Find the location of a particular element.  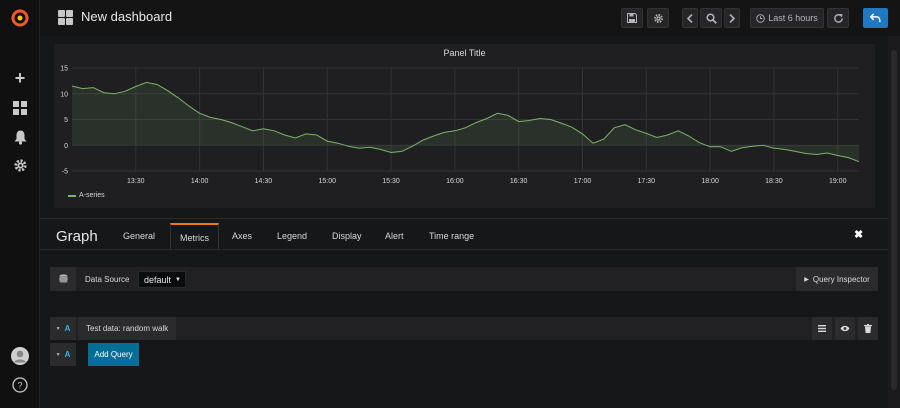

toggle-query-visibility-button is located at coordinates (845, 328).